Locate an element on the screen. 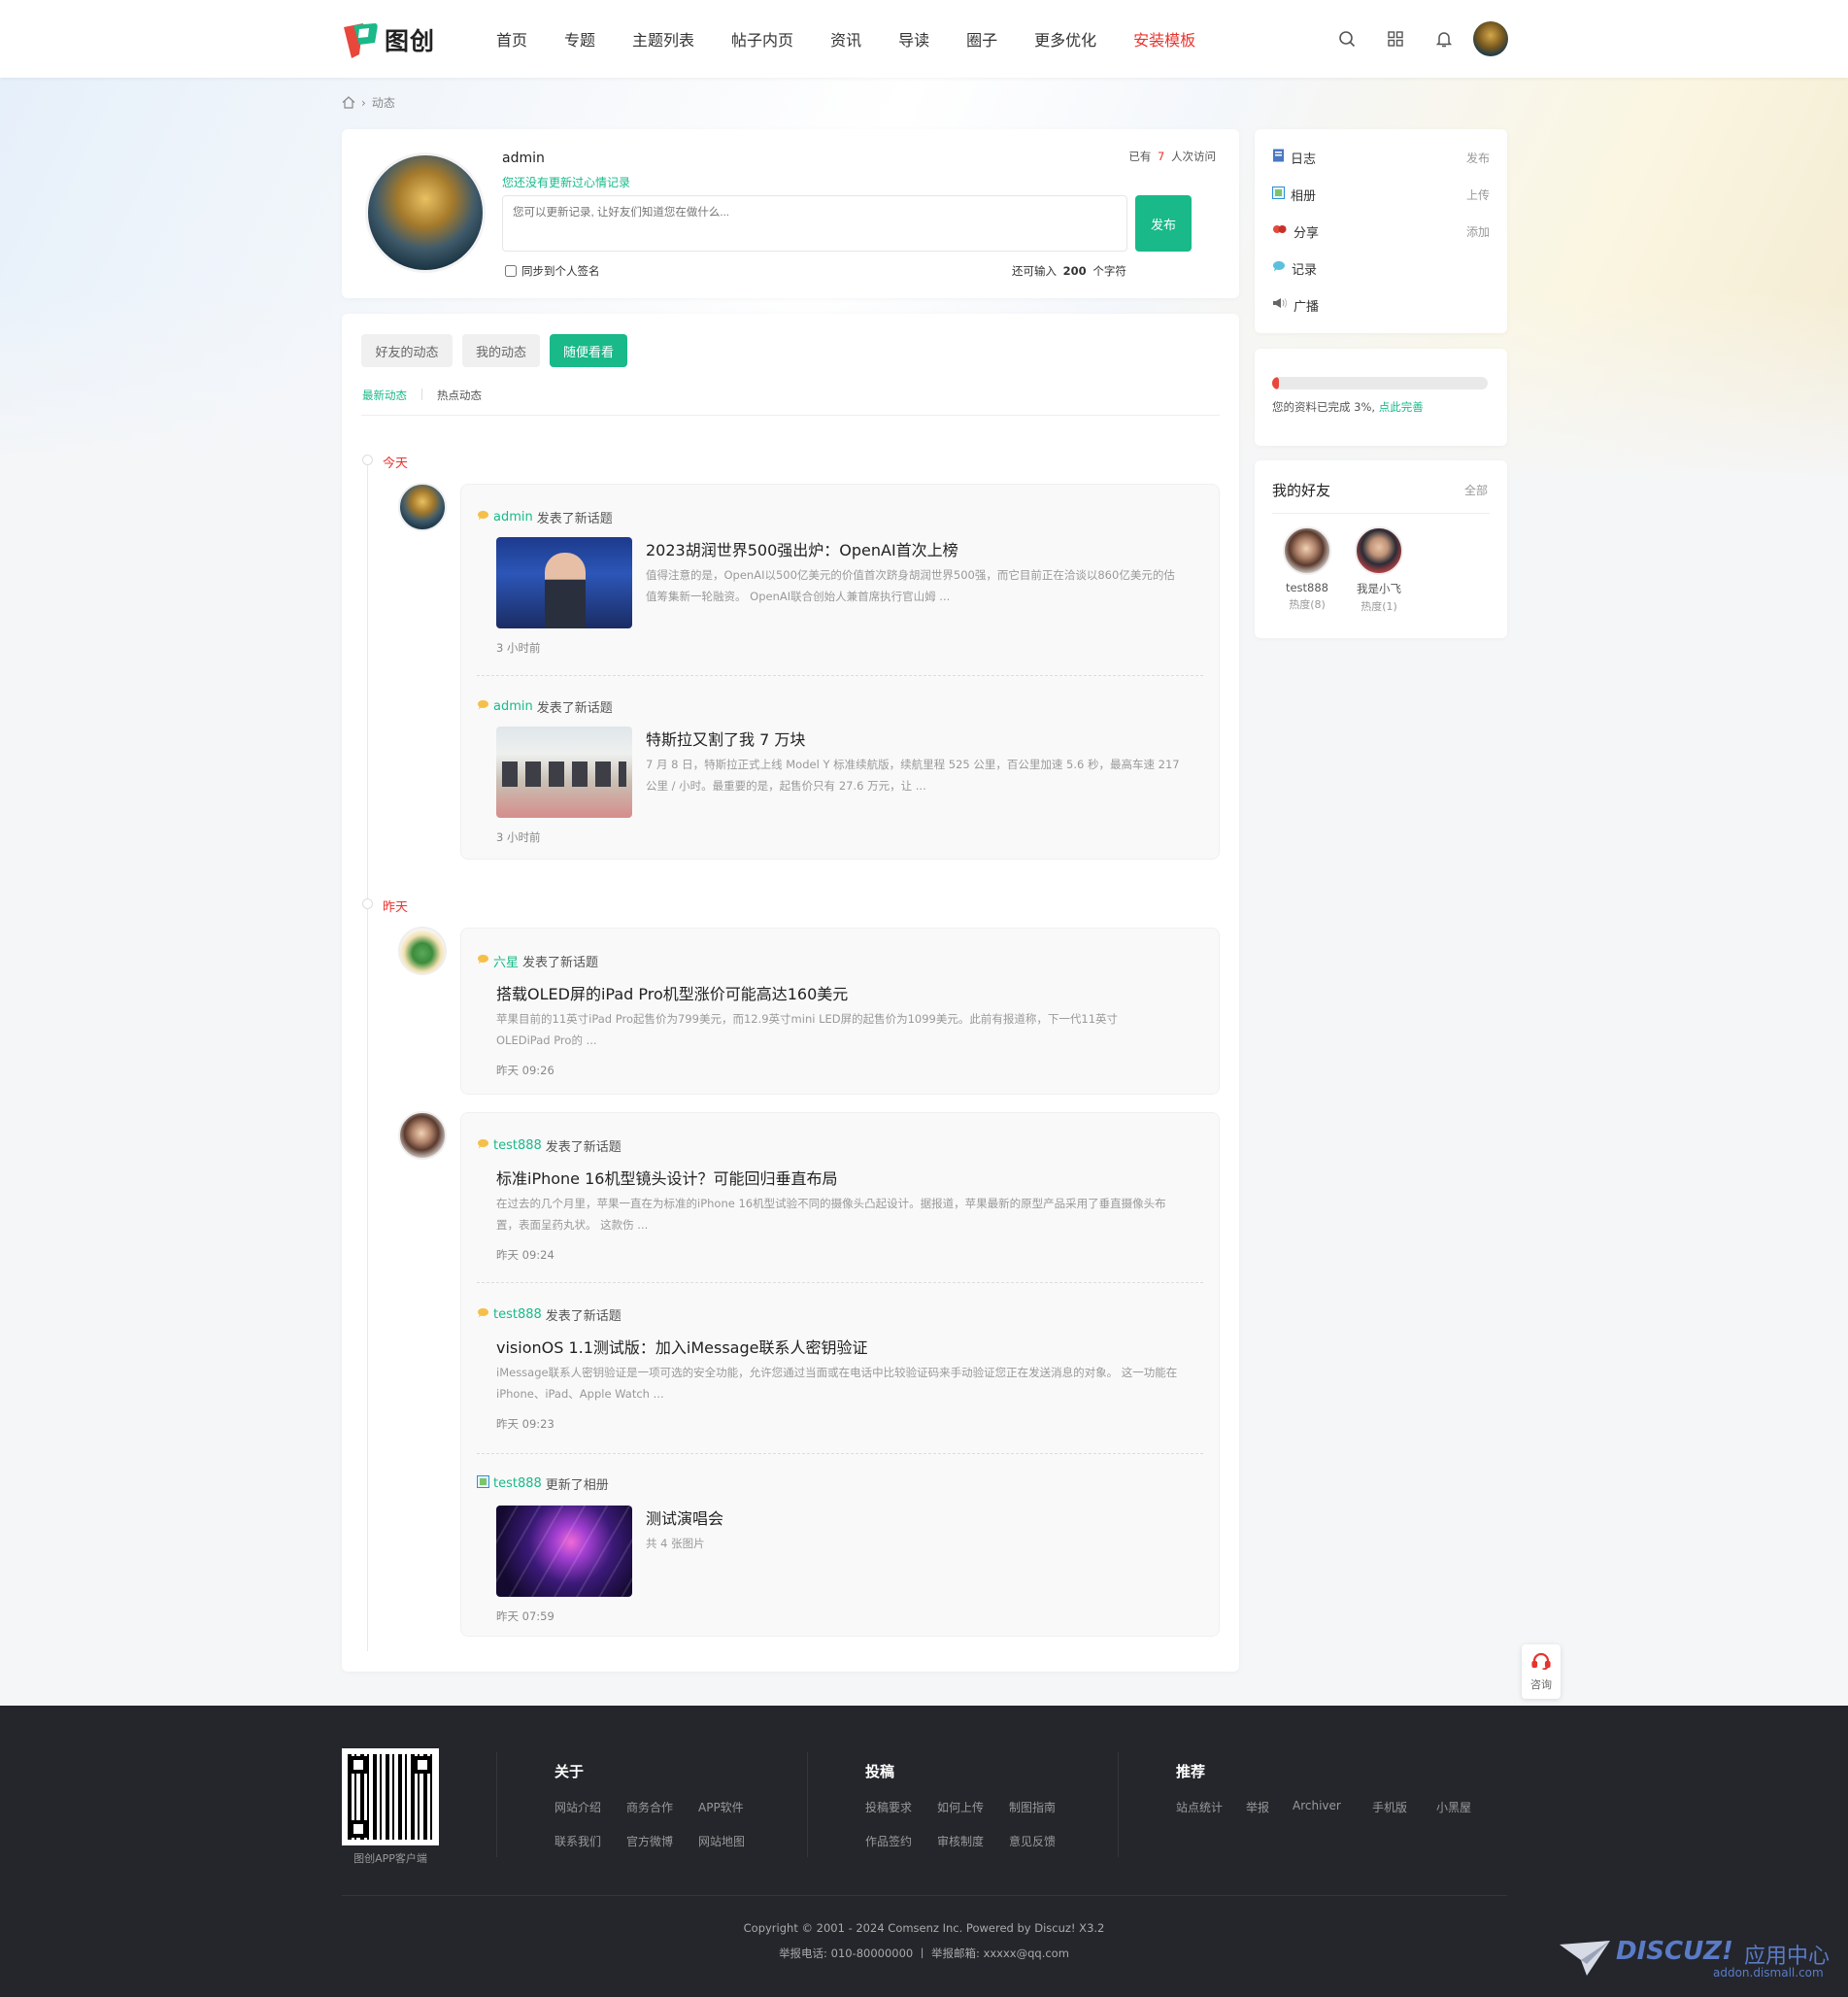 The image size is (1848, 1997). status-input is located at coordinates (814, 223).